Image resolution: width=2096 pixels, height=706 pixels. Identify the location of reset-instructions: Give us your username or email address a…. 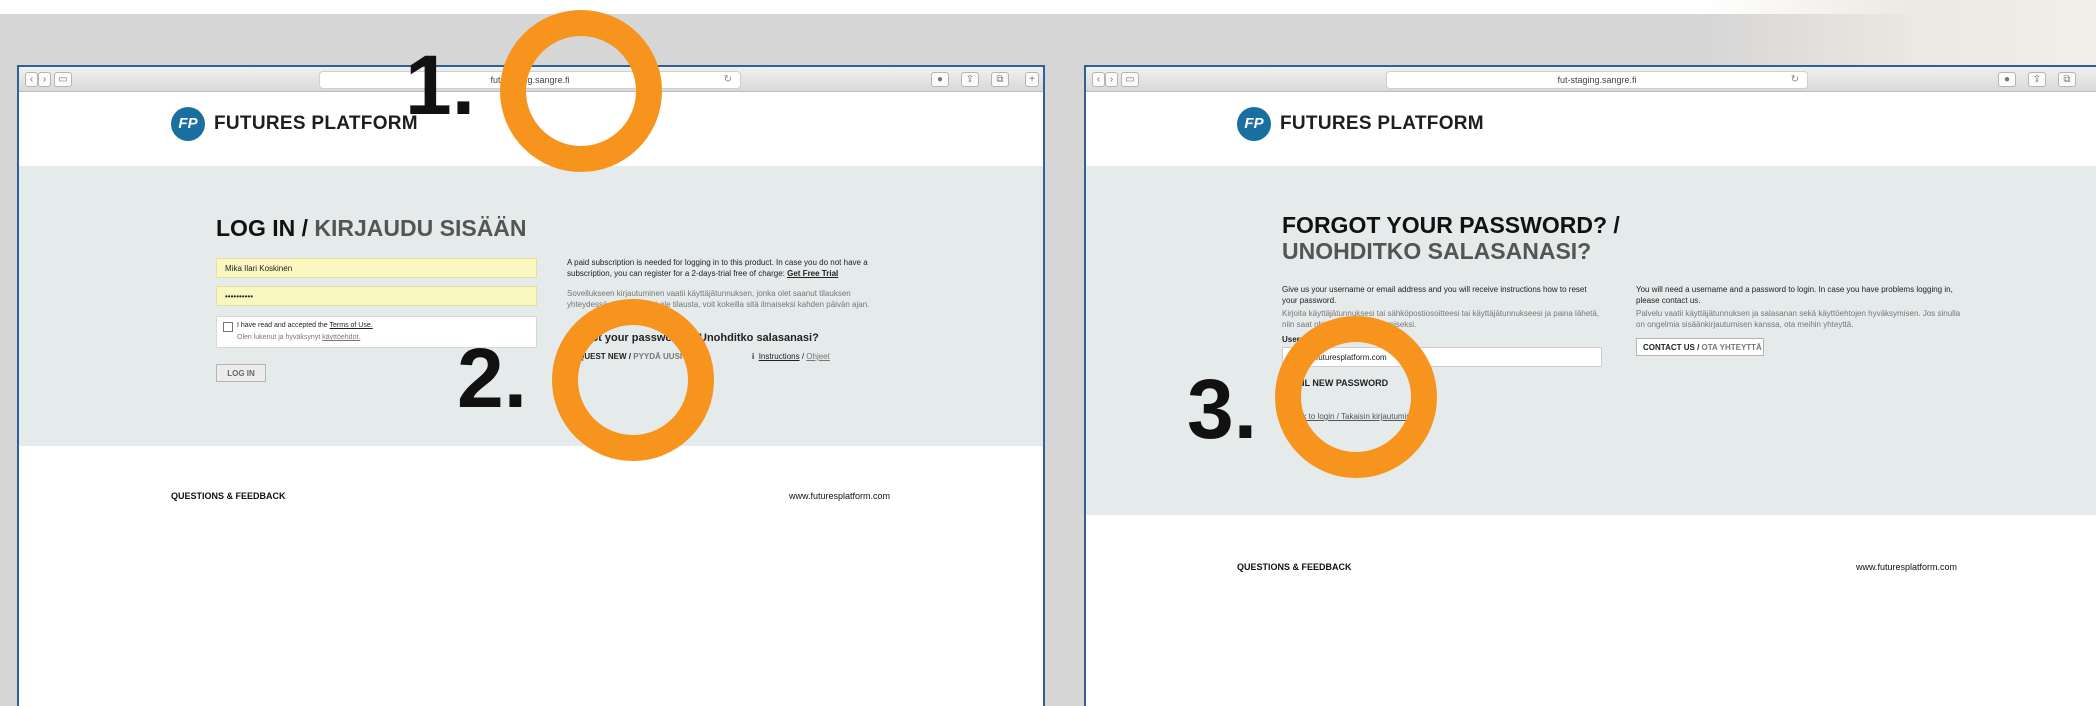
(1434, 295).